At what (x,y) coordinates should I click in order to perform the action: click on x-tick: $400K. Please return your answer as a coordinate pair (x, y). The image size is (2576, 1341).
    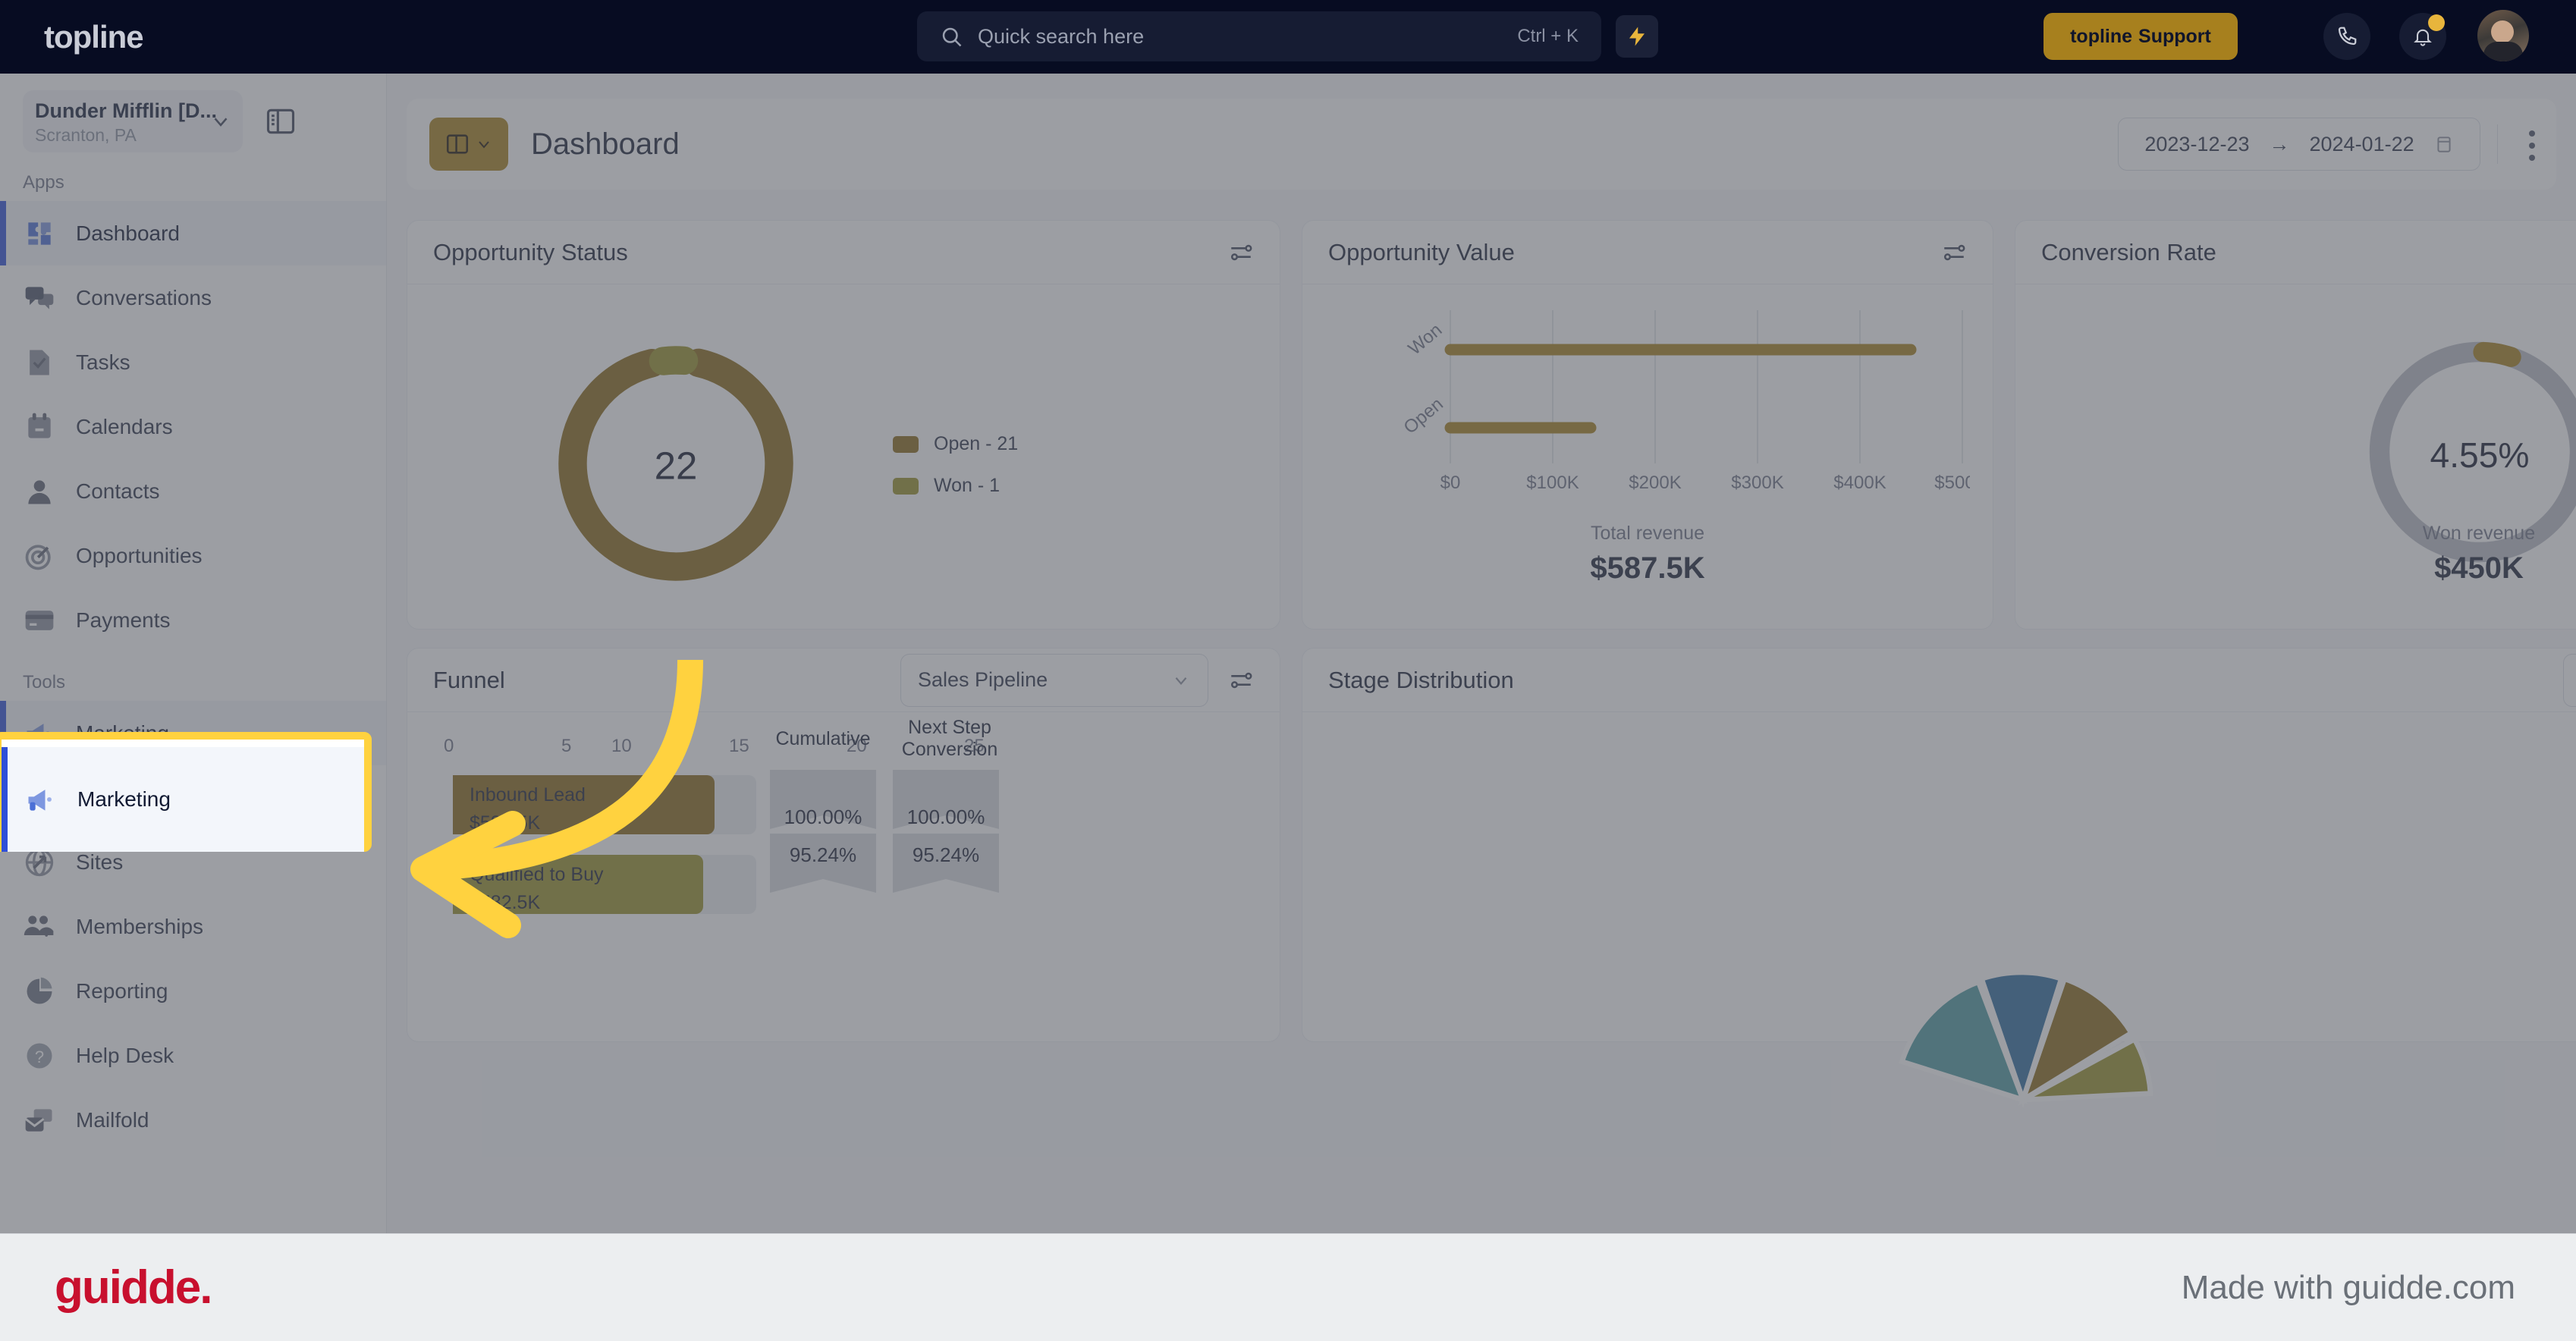
    Looking at the image, I should click on (1859, 483).